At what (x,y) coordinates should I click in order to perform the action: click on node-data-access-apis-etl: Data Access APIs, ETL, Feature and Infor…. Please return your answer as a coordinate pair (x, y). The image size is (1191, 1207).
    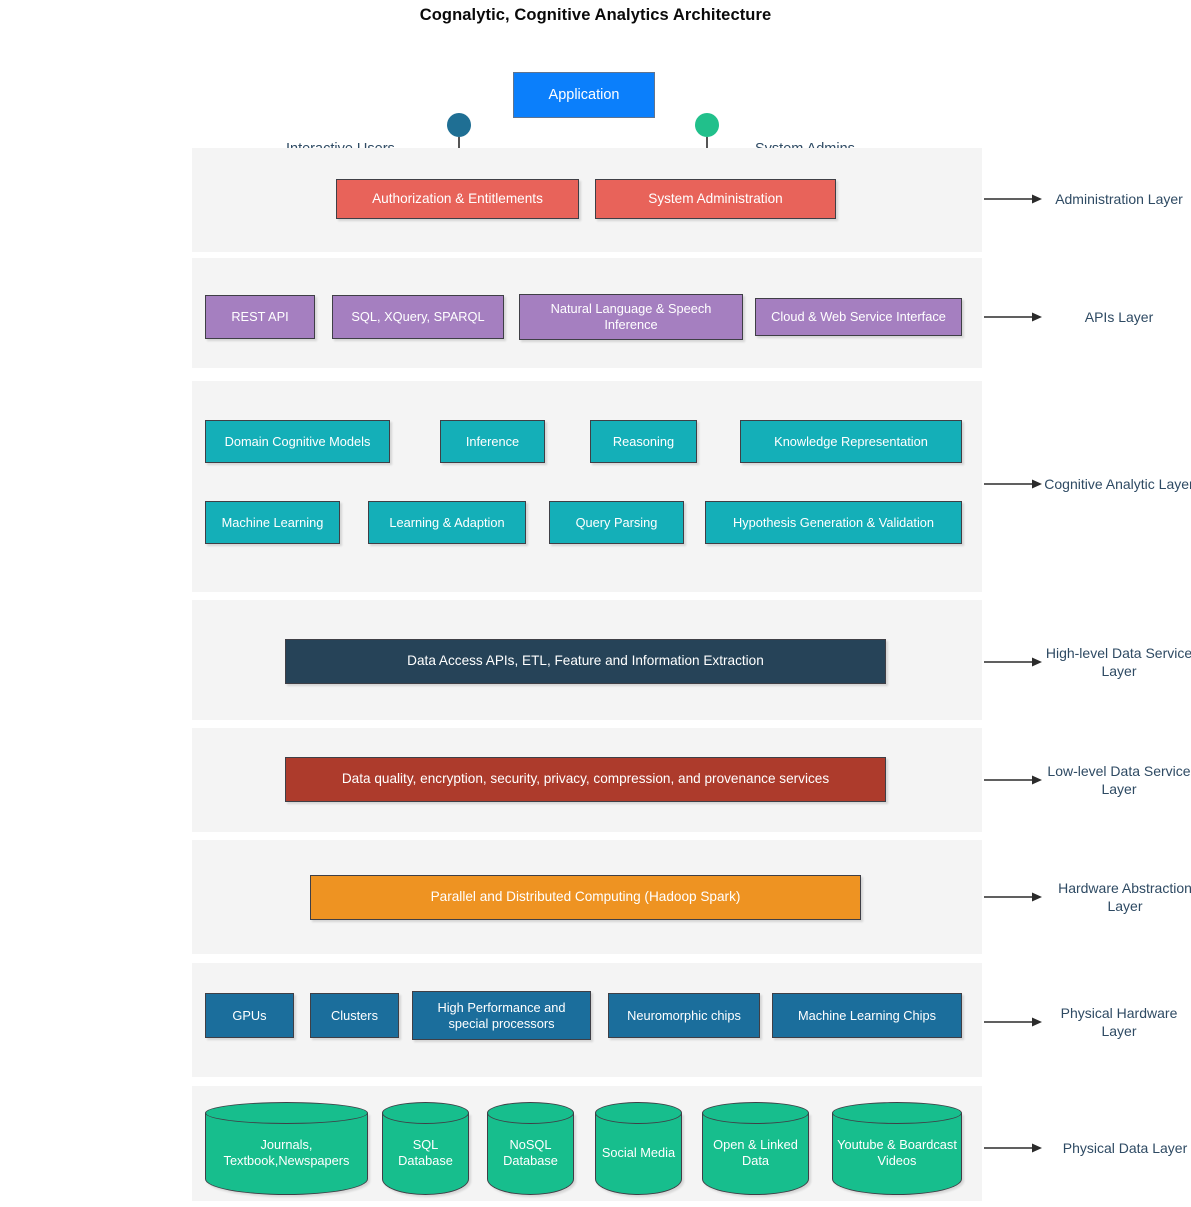
    Looking at the image, I should click on (585, 661).